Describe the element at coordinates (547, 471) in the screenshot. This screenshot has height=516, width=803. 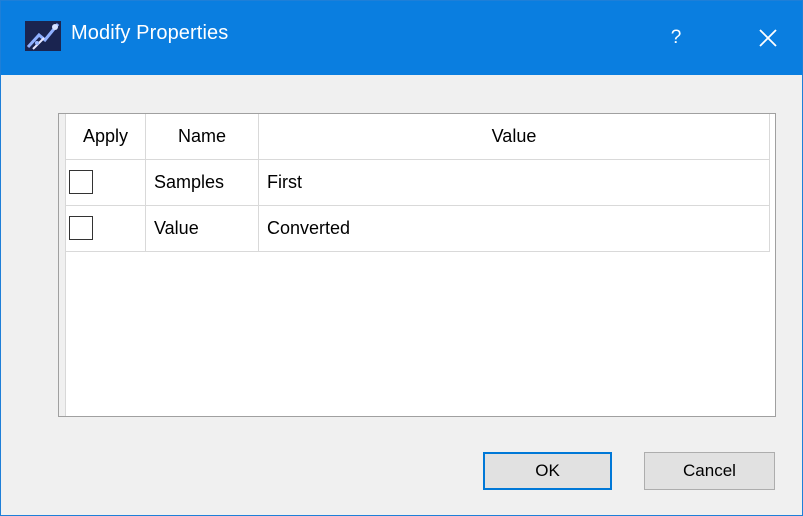
I see `ok-button: OK` at that location.